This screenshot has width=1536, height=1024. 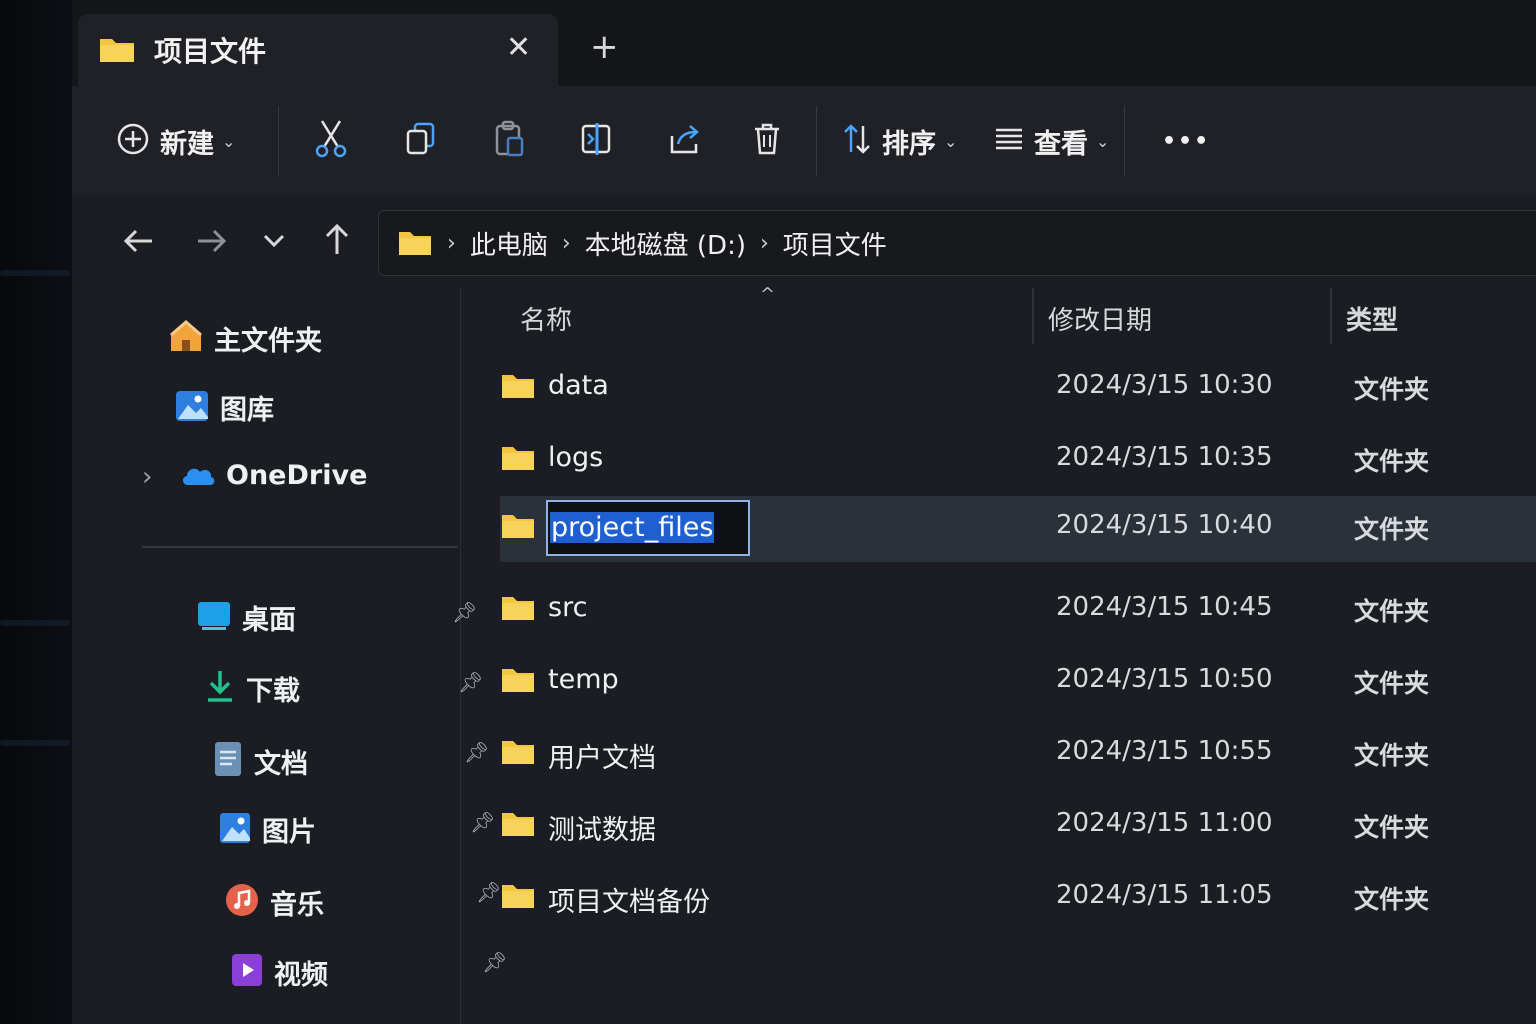 What do you see at coordinates (297, 475) in the screenshot?
I see `sidebar-item-label: OneDrive` at bounding box center [297, 475].